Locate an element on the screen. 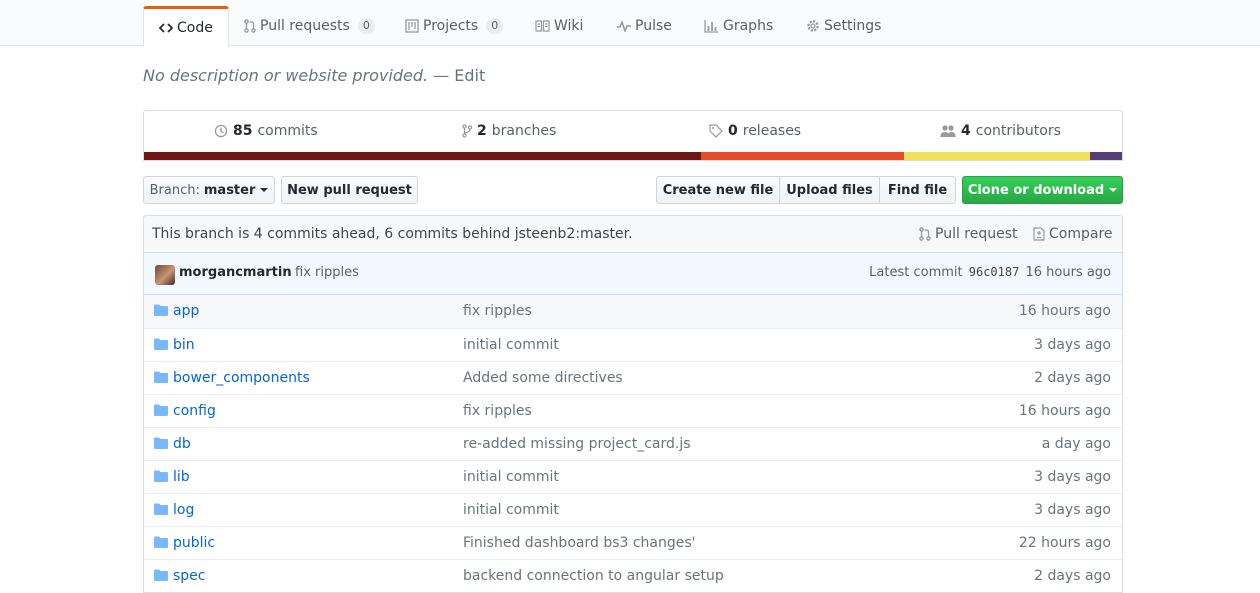 Image resolution: width=1260 pixels, height=593 pixels. tab-wiki: Wiki is located at coordinates (559, 26).